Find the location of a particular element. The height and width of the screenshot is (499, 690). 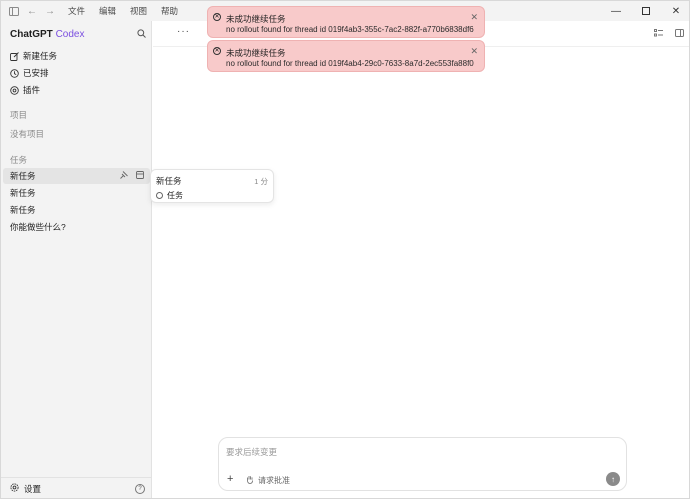

window-controls: — ✕ is located at coordinates (645, 11).